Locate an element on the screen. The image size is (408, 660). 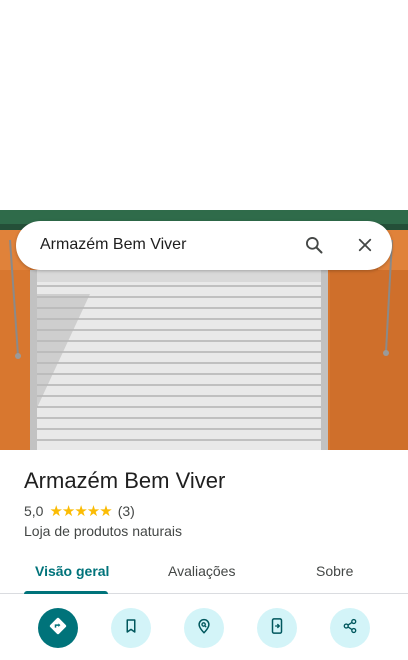
rating-row: 5,0 ★★★★★ (3) is located at coordinates (79, 511).